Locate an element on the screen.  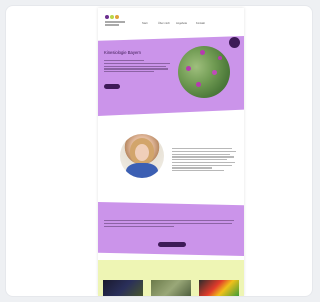
about-section is located at coordinates (171, 162).